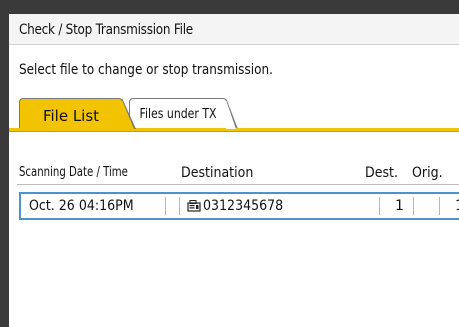  Describe the element at coordinates (73, 172) in the screenshot. I see `column-header-scanning-date-time: Scanning Date / Time` at that location.